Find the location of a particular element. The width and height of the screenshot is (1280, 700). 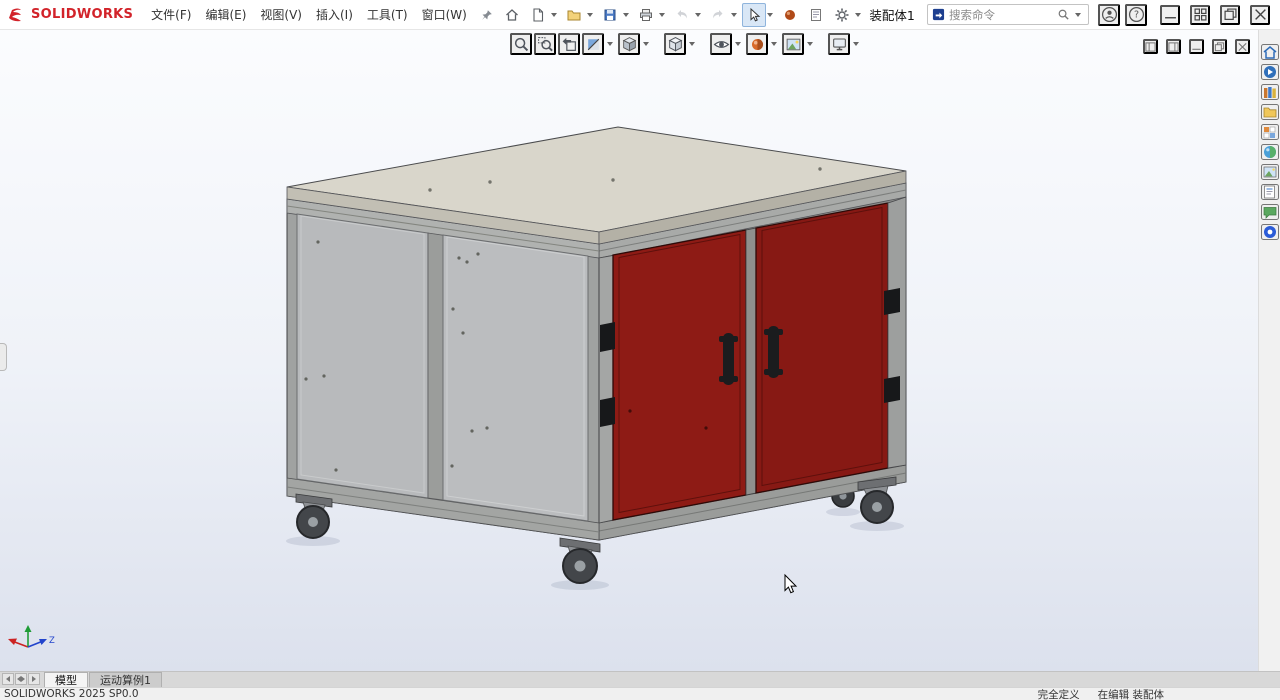

pin-menu-icon is located at coordinates (487, 15).